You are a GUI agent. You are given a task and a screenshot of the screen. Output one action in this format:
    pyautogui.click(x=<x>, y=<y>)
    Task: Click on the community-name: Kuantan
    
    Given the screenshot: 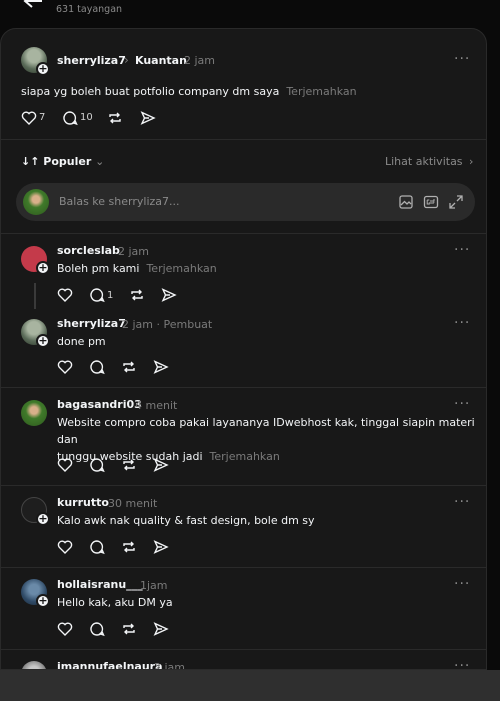 What is the action you would take?
    pyautogui.click(x=161, y=60)
    